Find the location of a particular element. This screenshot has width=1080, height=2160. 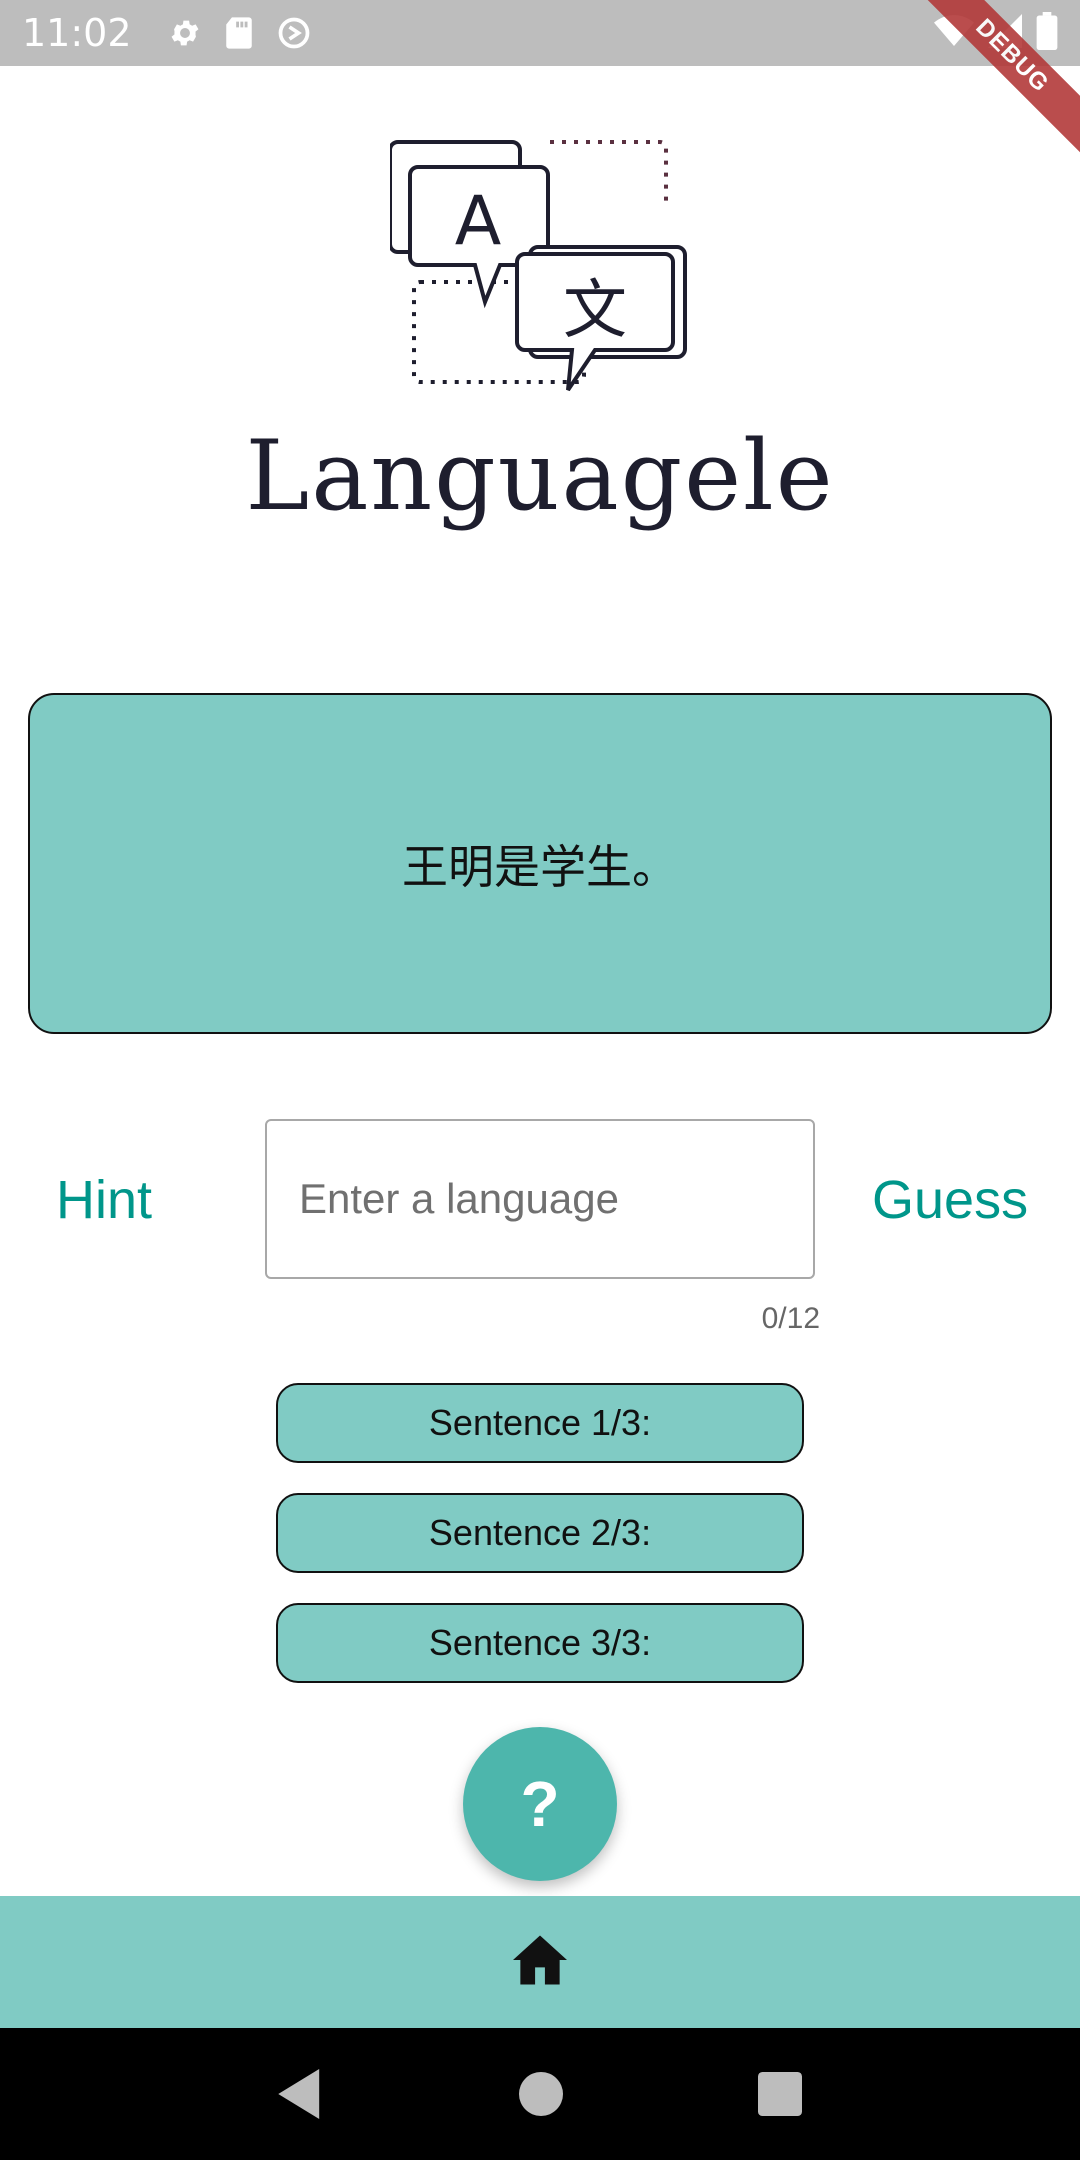

sentence-button-2: Sentence 2/3: is located at coordinates (540, 1533).